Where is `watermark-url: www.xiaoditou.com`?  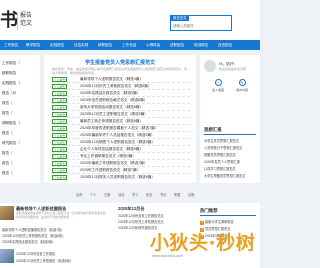
watermark-url: www.xiaoditou.com is located at coordinates (167, 256).